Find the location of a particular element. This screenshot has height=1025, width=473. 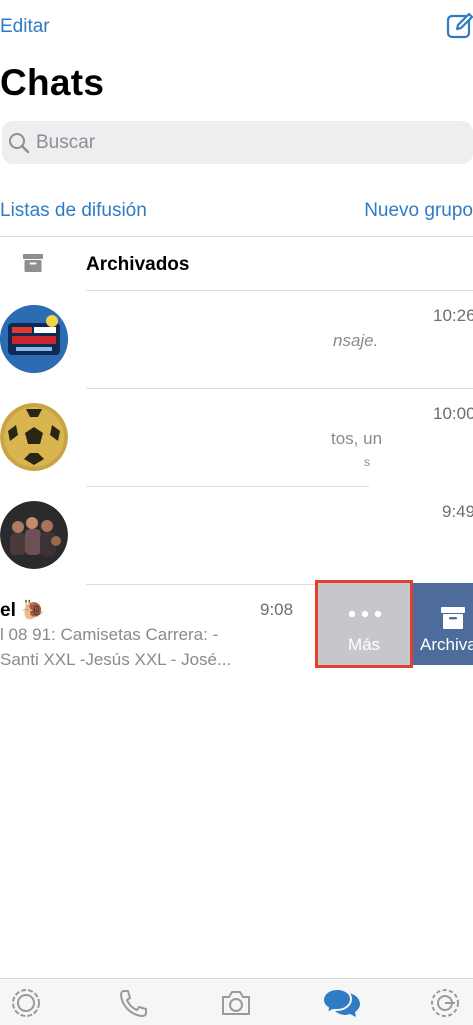

phone-icon is located at coordinates (133, 1003).